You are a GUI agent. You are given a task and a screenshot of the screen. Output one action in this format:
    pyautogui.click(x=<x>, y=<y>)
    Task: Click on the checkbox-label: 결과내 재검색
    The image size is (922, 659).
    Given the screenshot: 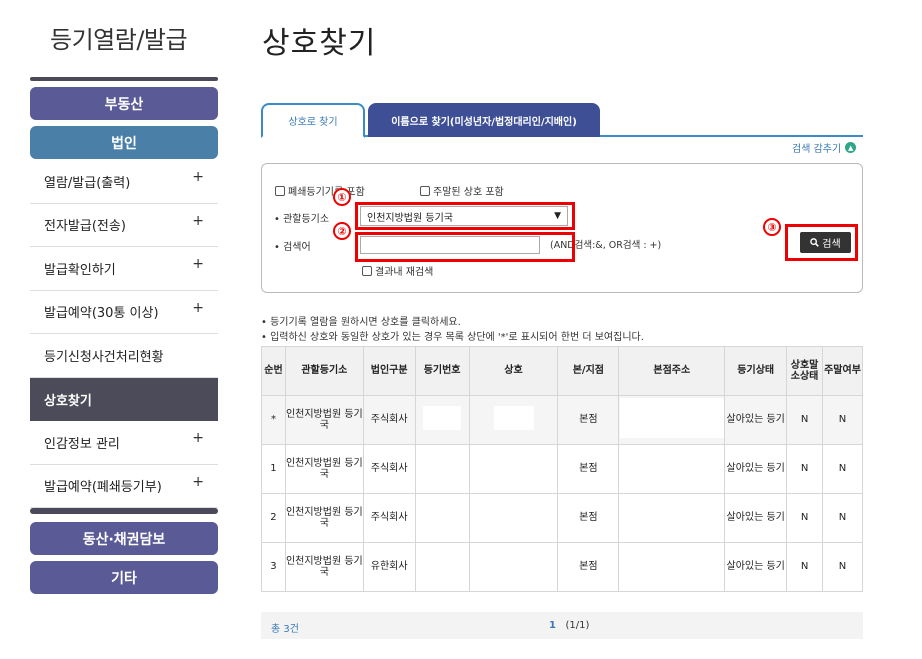 What is the action you would take?
    pyautogui.click(x=404, y=272)
    